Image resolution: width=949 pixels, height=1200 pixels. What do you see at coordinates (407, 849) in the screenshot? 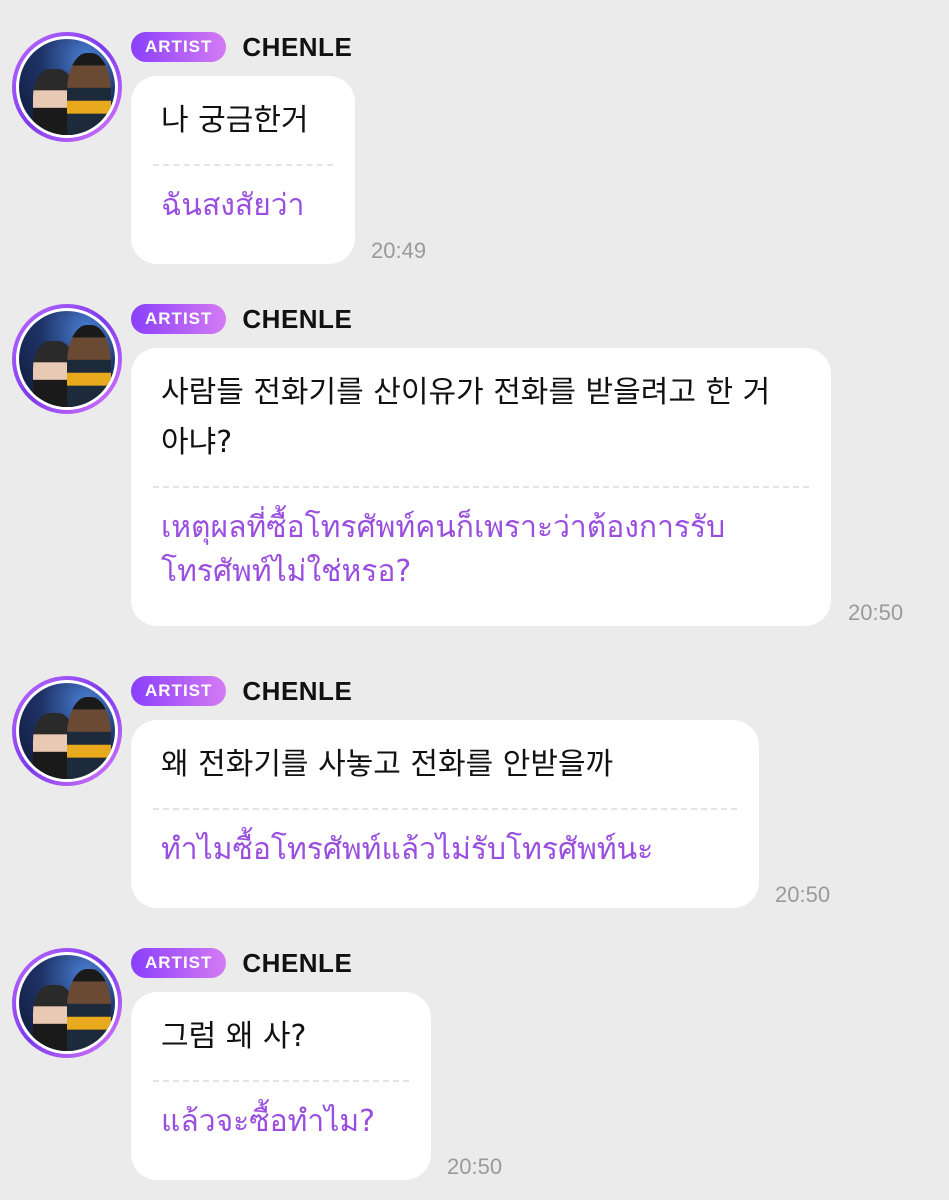
I see `translation-text: ทำไมซื้อโทรศัพท์แล้วไม่รับโทรศัพท์นะ` at bounding box center [407, 849].